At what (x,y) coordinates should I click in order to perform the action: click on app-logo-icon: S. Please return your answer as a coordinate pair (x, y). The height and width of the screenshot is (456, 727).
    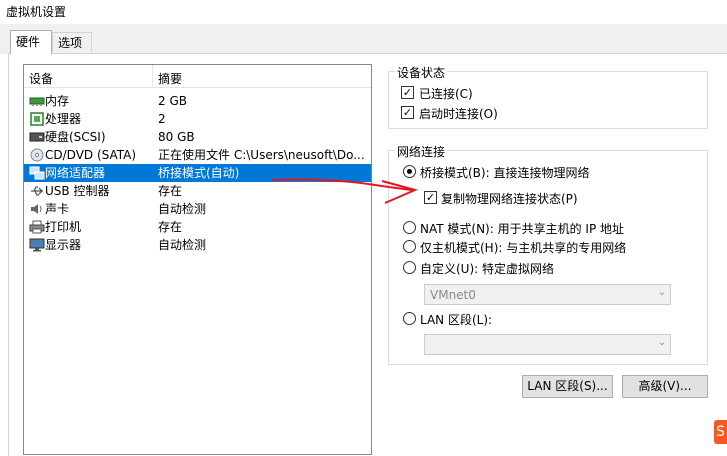
    Looking at the image, I should click on (720, 432).